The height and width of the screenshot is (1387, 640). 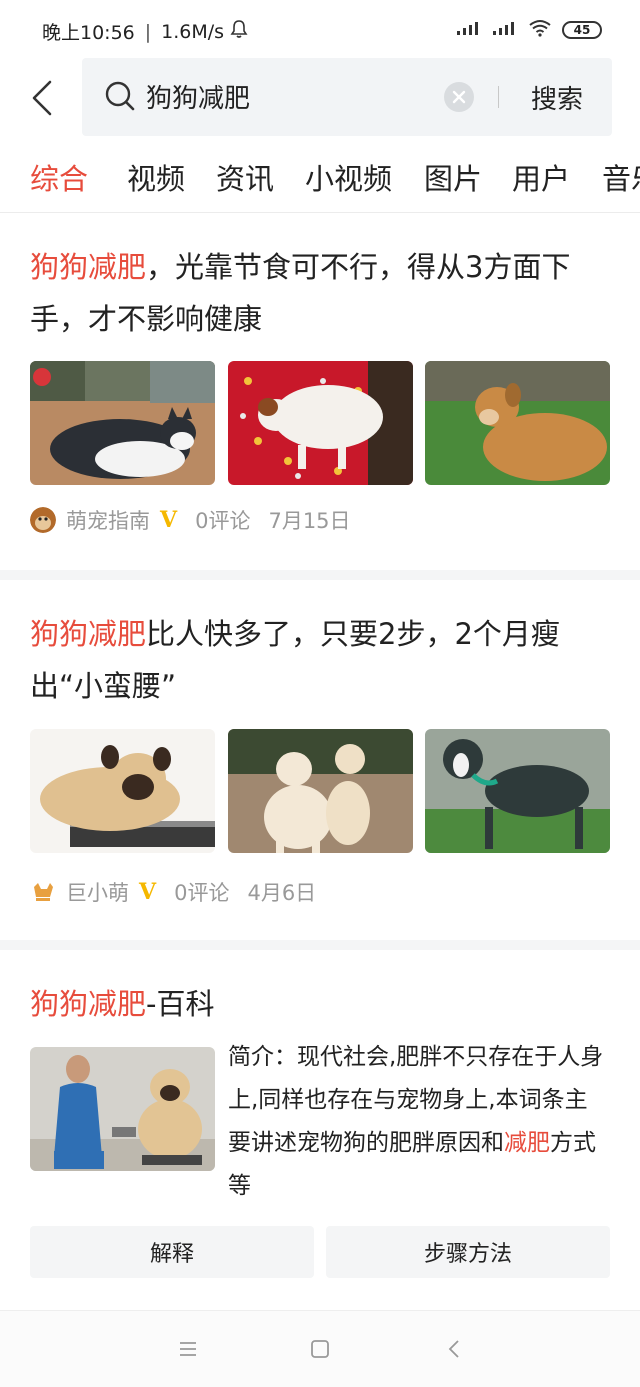 What do you see at coordinates (325, 293) in the screenshot?
I see `result-title: 狗狗减肥，光靠节食可不行，得从3方面下手，才不影响健康` at bounding box center [325, 293].